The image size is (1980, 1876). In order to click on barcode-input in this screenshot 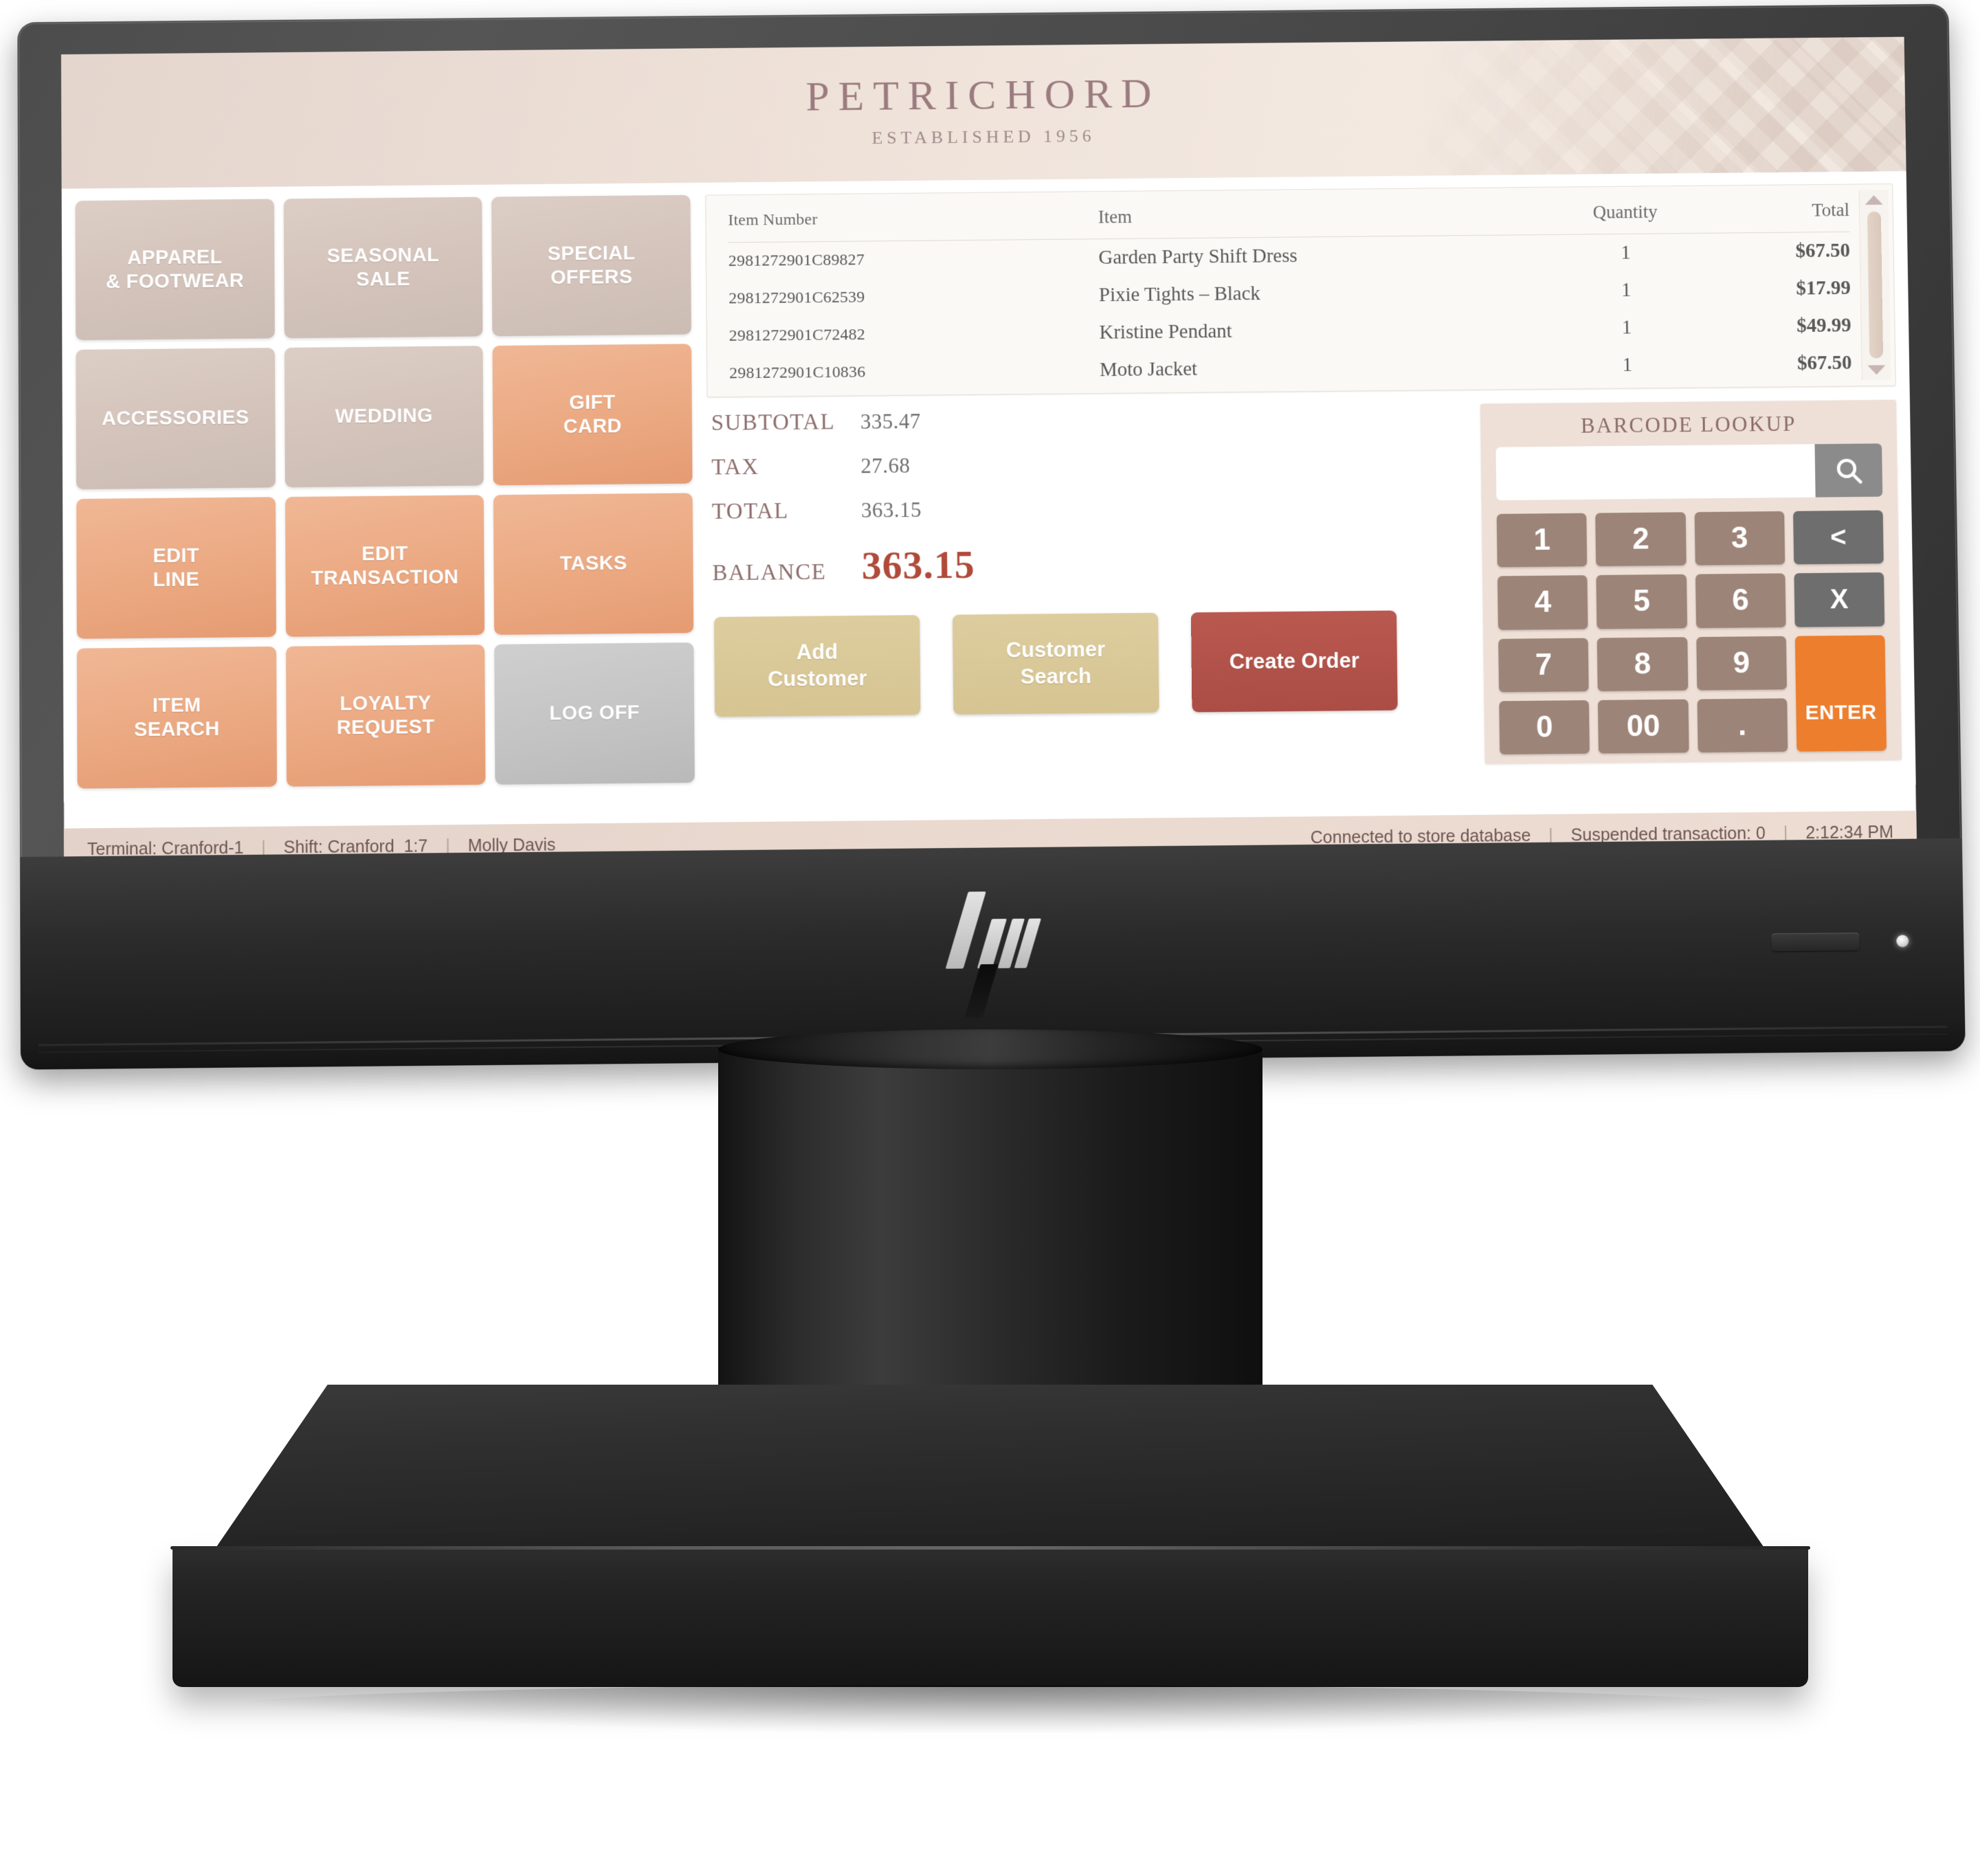, I will do `click(1655, 473)`.